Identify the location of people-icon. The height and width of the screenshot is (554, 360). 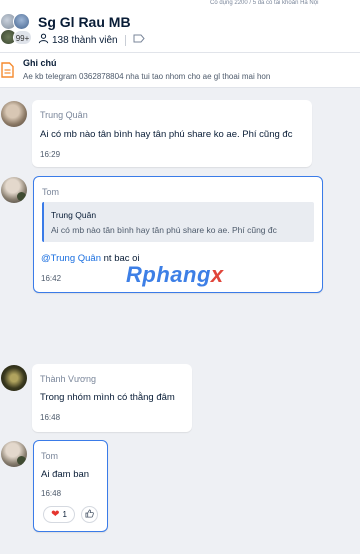
(45, 40).